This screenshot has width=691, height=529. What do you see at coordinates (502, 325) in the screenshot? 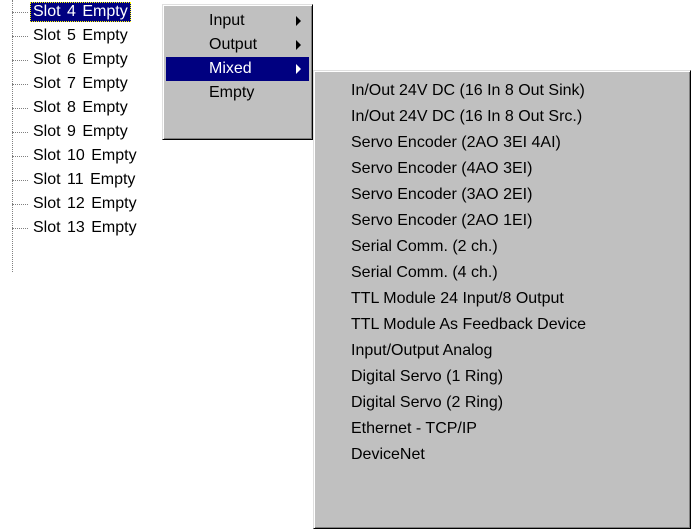
I see `submenu-item: TTL Module As Feedback Device` at bounding box center [502, 325].